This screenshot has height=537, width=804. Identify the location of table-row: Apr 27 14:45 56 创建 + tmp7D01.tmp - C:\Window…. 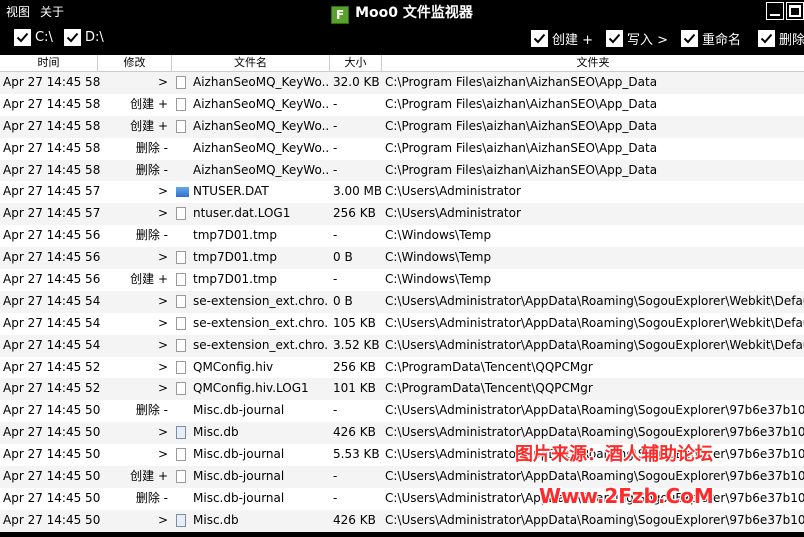
(402, 280).